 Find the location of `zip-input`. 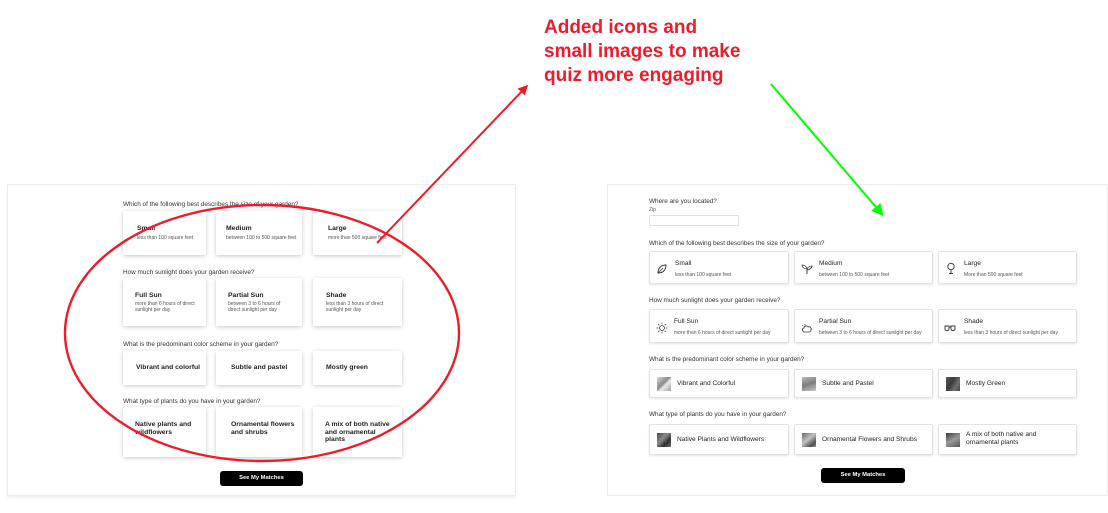

zip-input is located at coordinates (694, 220).